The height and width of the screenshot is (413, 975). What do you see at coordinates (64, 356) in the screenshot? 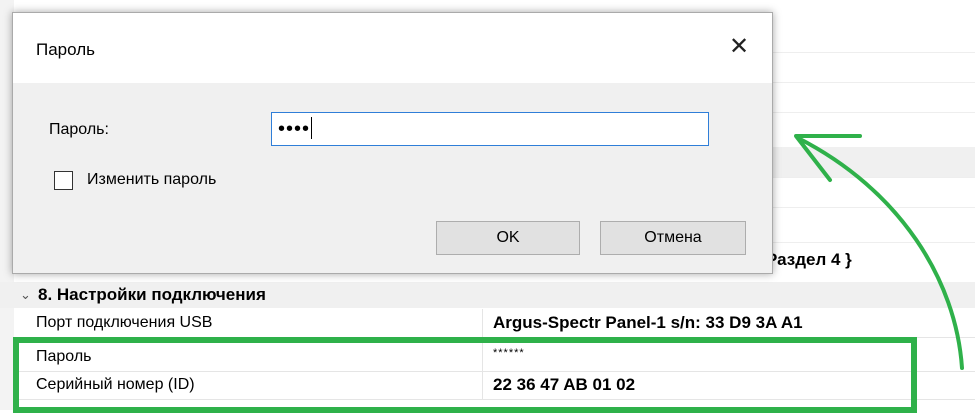
I see `property-name: Пароль` at bounding box center [64, 356].